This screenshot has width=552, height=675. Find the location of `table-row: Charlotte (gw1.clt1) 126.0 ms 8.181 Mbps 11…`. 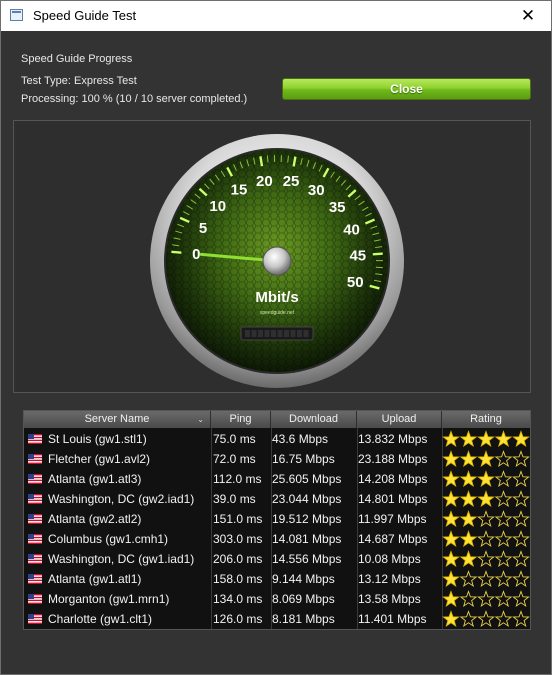

table-row: Charlotte (gw1.clt1) 126.0 ms 8.181 Mbps 11… is located at coordinates (277, 619).